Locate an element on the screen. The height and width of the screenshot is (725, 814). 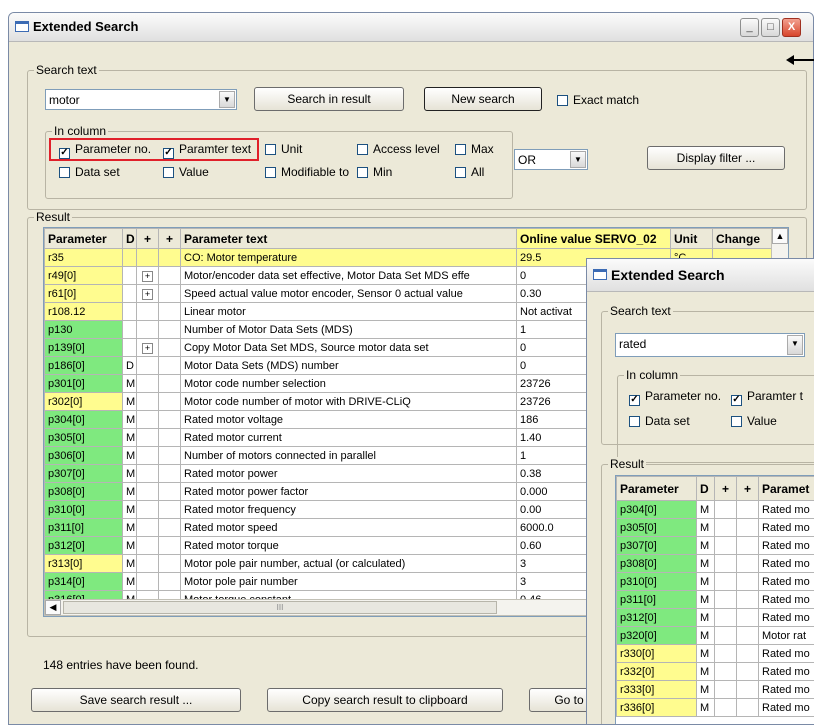
cell-parameter: r332[0] is located at coordinates (656, 671).